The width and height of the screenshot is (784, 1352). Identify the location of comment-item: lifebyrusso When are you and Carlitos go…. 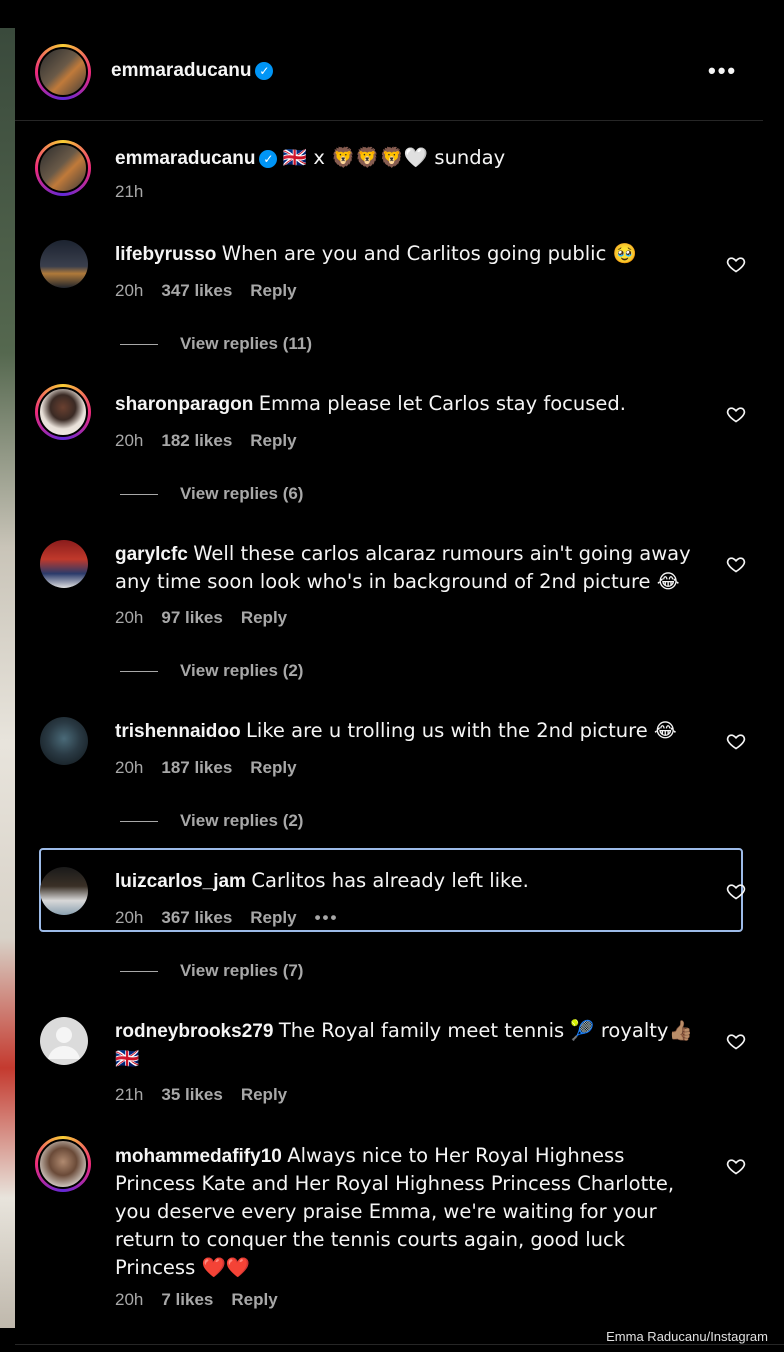
(399, 295).